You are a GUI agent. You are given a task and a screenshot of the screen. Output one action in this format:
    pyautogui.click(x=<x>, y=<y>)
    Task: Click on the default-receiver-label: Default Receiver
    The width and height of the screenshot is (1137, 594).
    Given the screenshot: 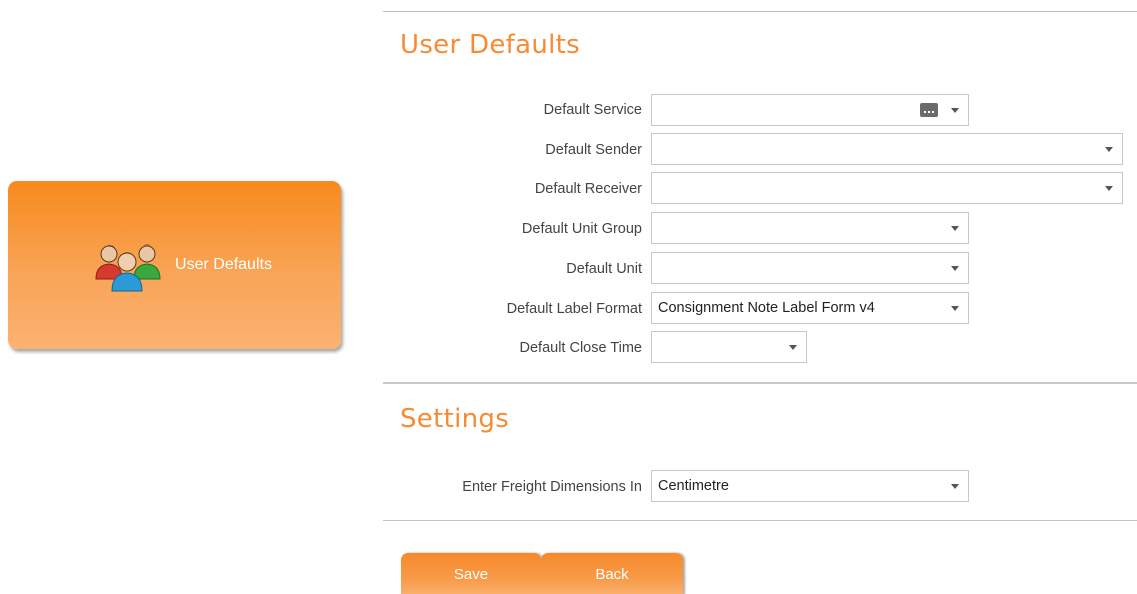 What is the action you would take?
    pyautogui.click(x=588, y=189)
    